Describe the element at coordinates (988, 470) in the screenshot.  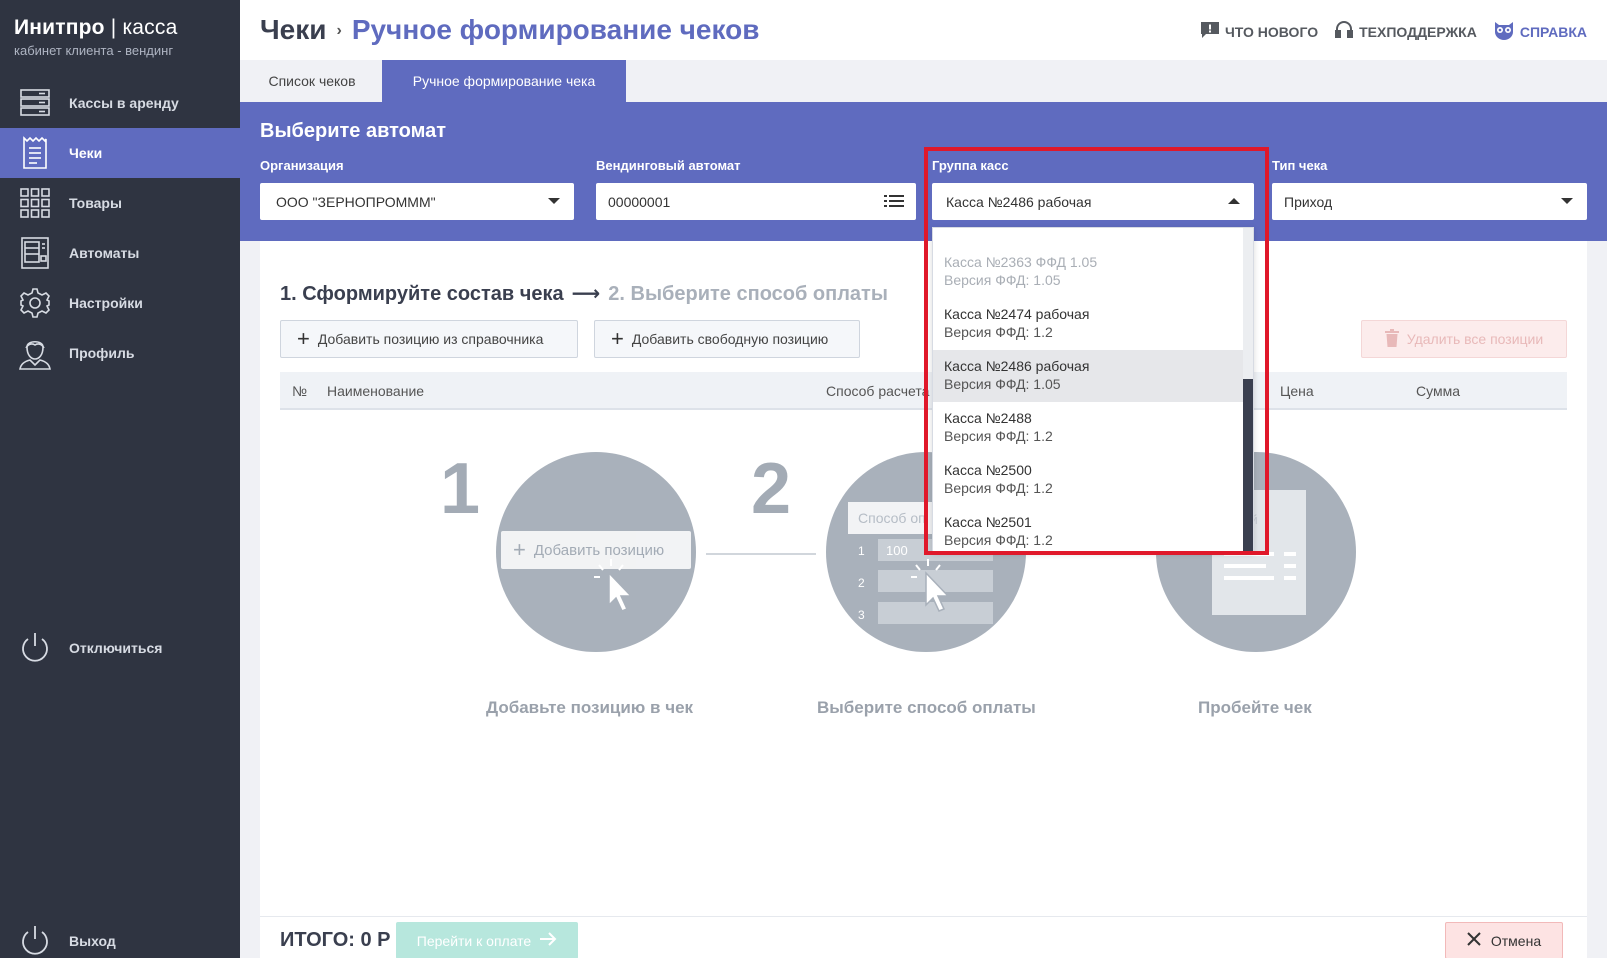
I see `option-name: Касса №2500` at that location.